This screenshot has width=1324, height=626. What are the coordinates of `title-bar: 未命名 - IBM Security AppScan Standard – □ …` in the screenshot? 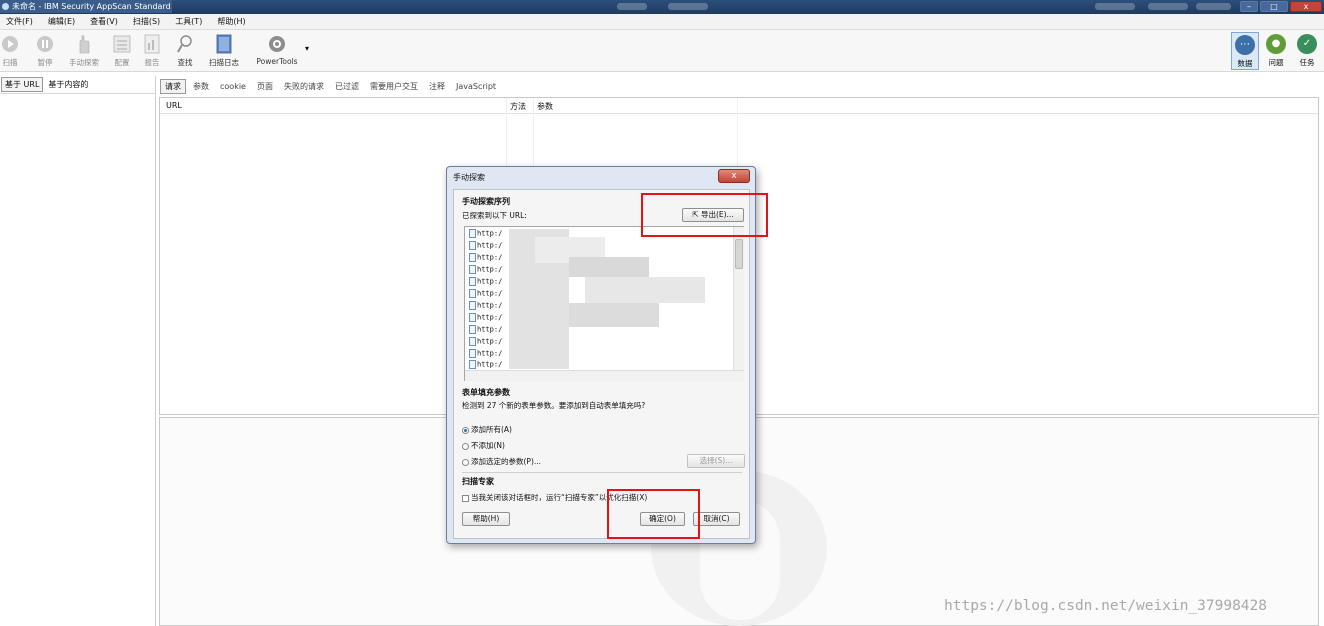 It's located at (662, 7).